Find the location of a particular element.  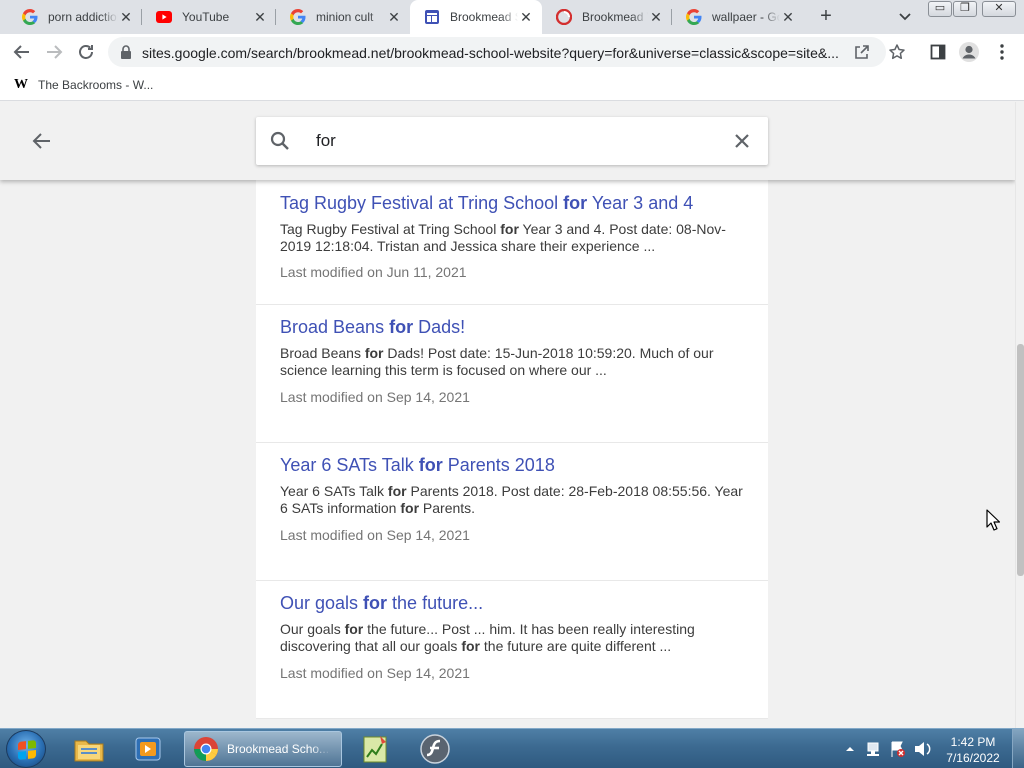

profile-button is located at coordinates (969, 52).